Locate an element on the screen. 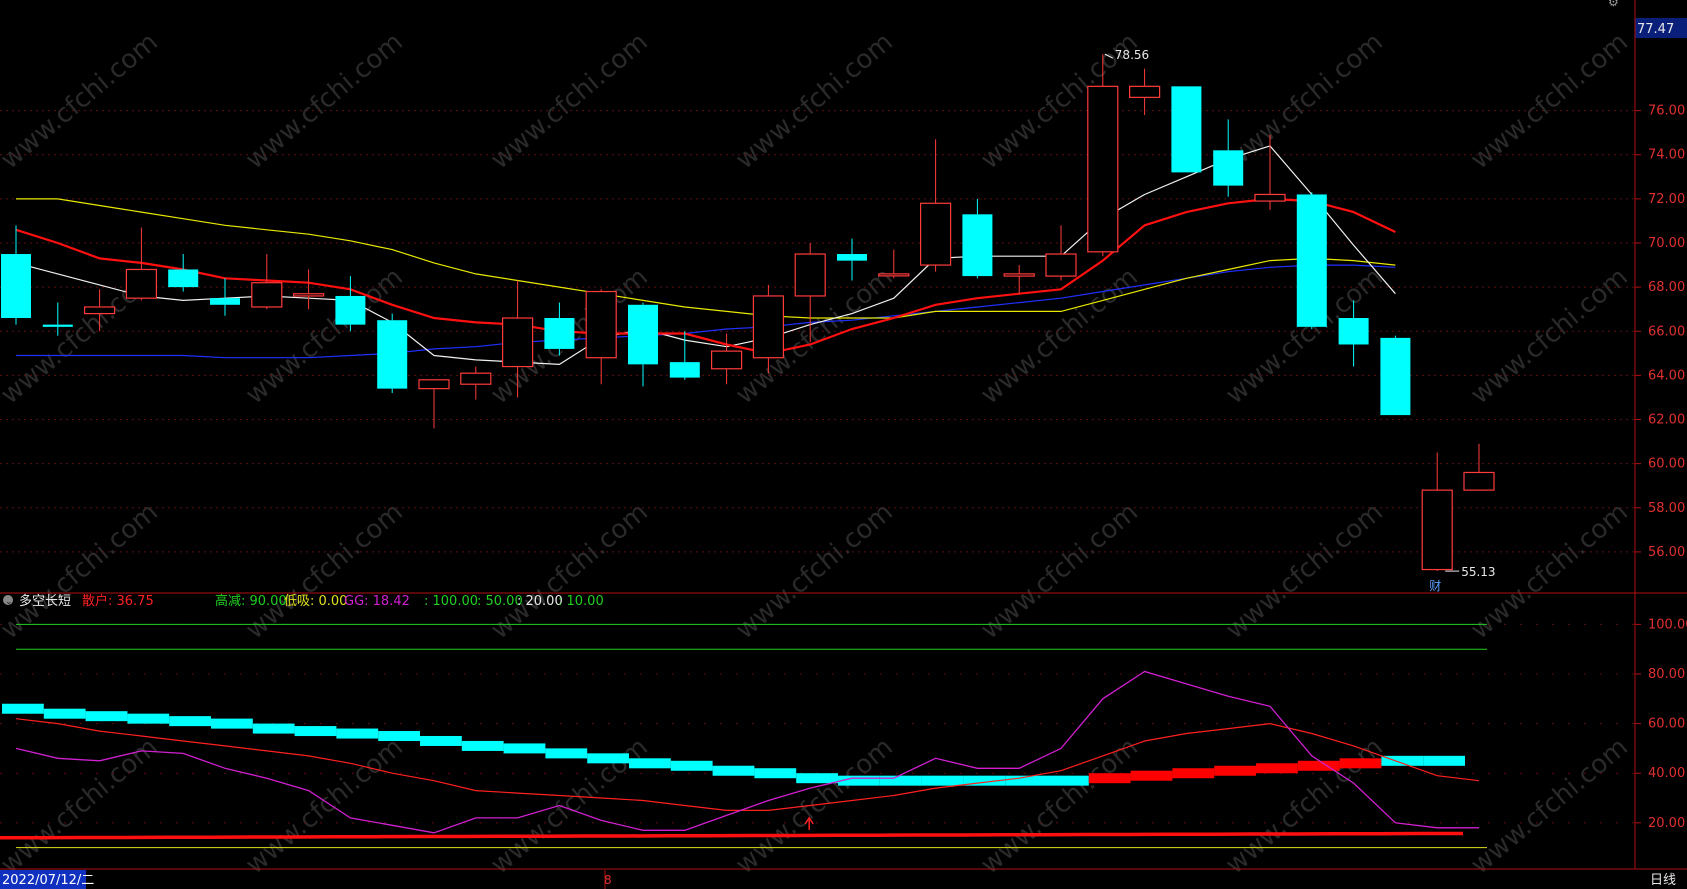 Image resolution: width=1687 pixels, height=889 pixels. financial-report-marker: 财 is located at coordinates (1435, 586).